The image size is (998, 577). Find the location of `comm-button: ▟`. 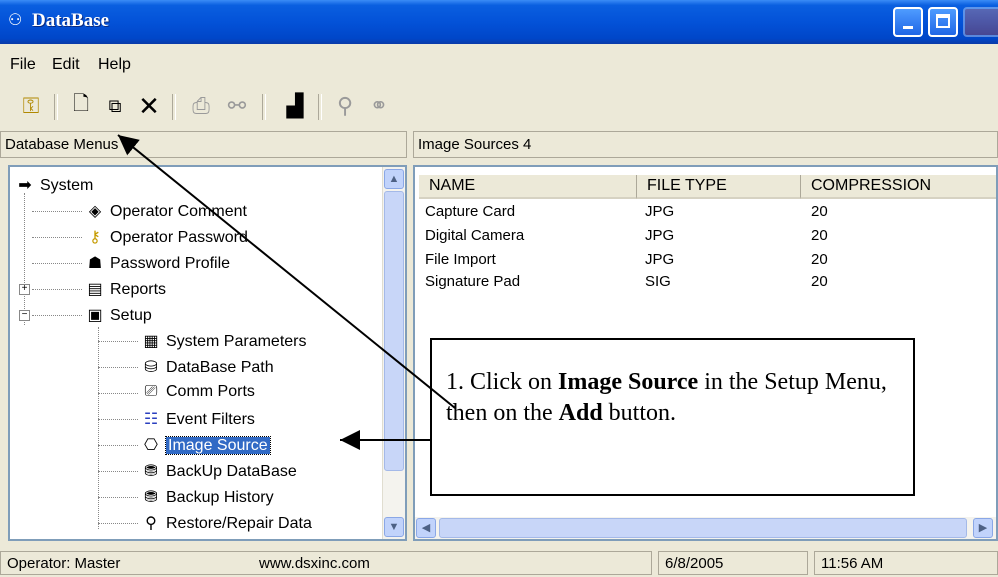

comm-button: ▟ is located at coordinates (295, 106).